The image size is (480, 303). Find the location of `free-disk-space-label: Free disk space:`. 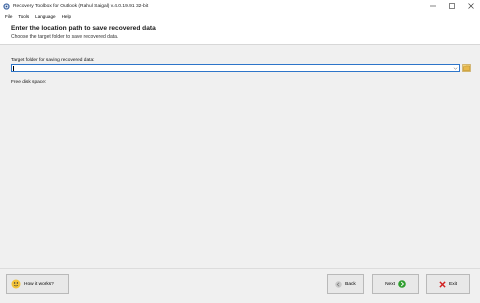

free-disk-space-label: Free disk space: is located at coordinates (29, 82).